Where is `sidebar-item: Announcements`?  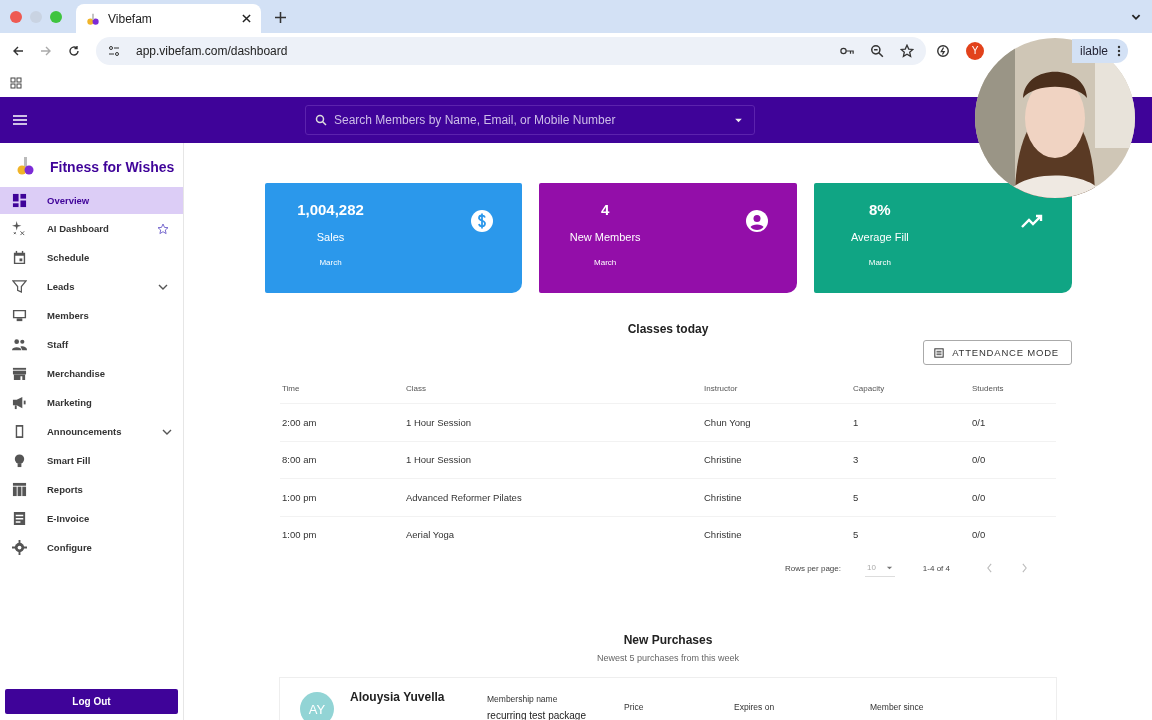 sidebar-item: Announcements is located at coordinates (91, 431).